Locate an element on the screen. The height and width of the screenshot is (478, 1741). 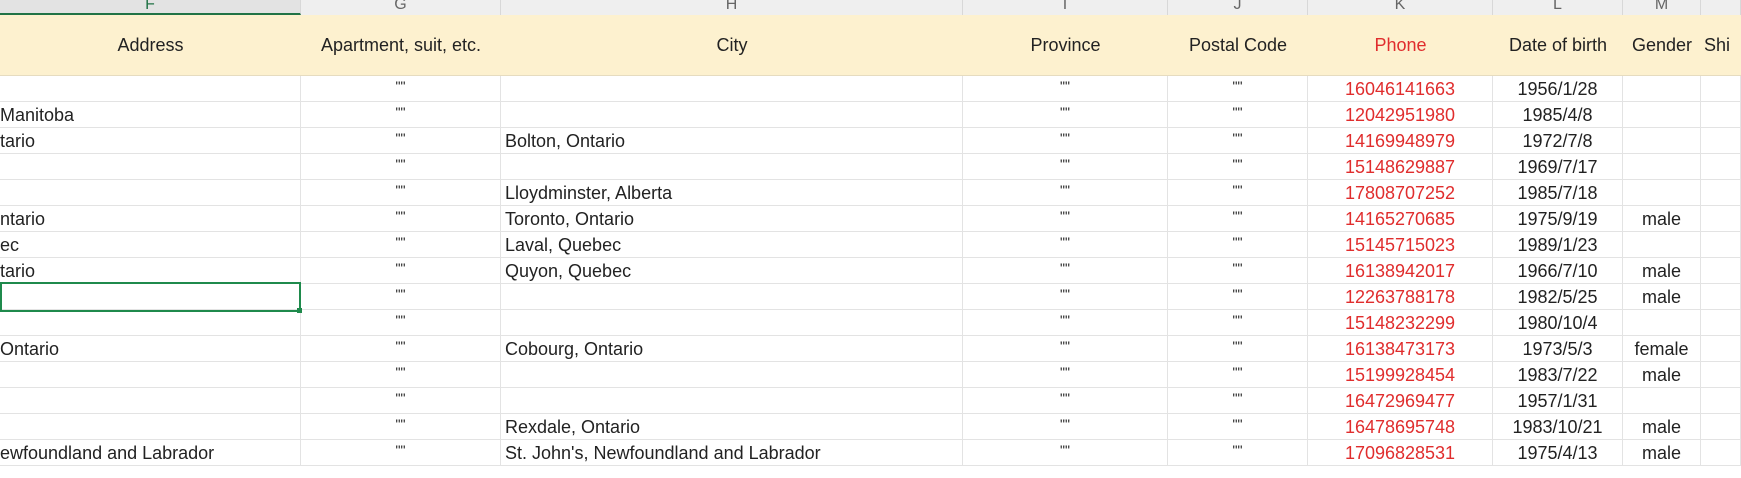
cell-city: Toronto, Ontario is located at coordinates (732, 218).